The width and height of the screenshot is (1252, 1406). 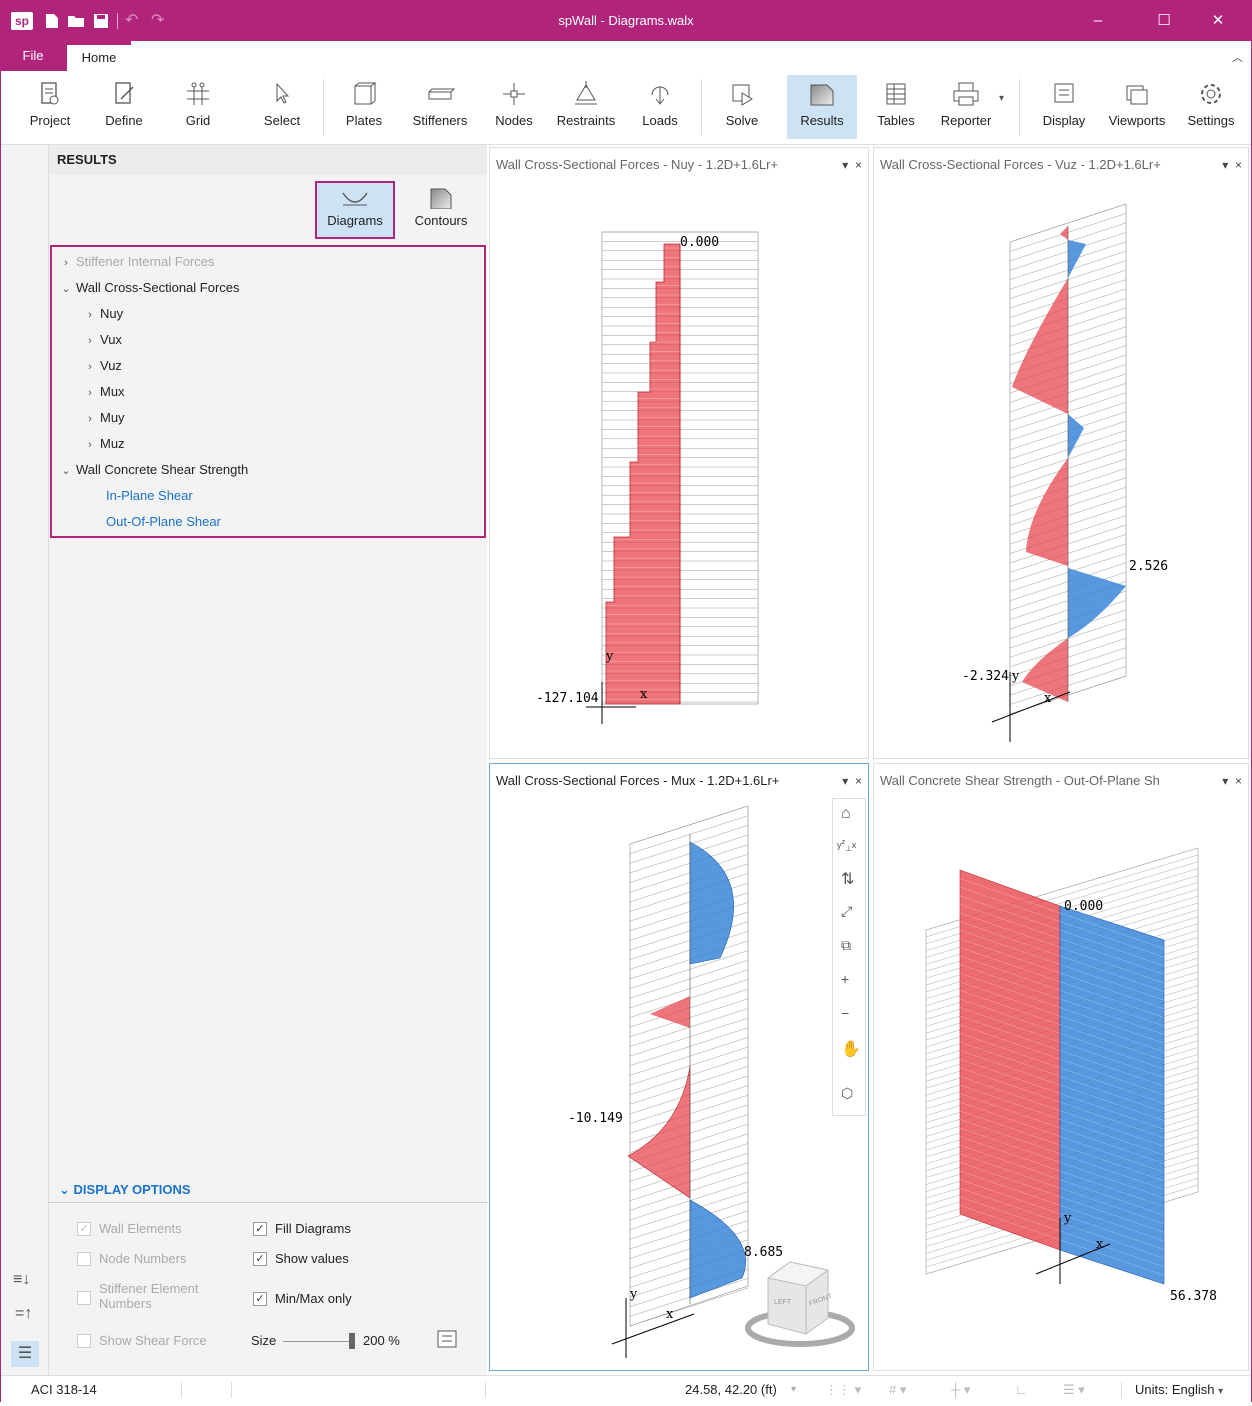 I want to click on plates-button: Plates, so click(x=364, y=107).